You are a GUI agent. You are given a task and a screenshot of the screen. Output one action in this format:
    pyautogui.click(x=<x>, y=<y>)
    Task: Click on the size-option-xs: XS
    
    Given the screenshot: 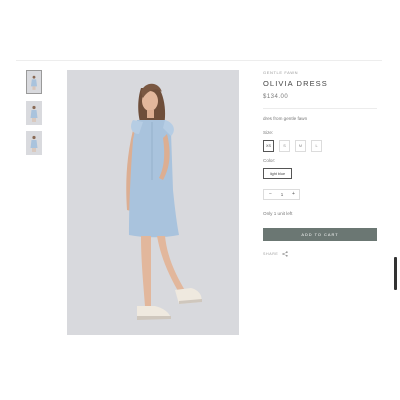 What is the action you would take?
    pyautogui.click(x=268, y=146)
    